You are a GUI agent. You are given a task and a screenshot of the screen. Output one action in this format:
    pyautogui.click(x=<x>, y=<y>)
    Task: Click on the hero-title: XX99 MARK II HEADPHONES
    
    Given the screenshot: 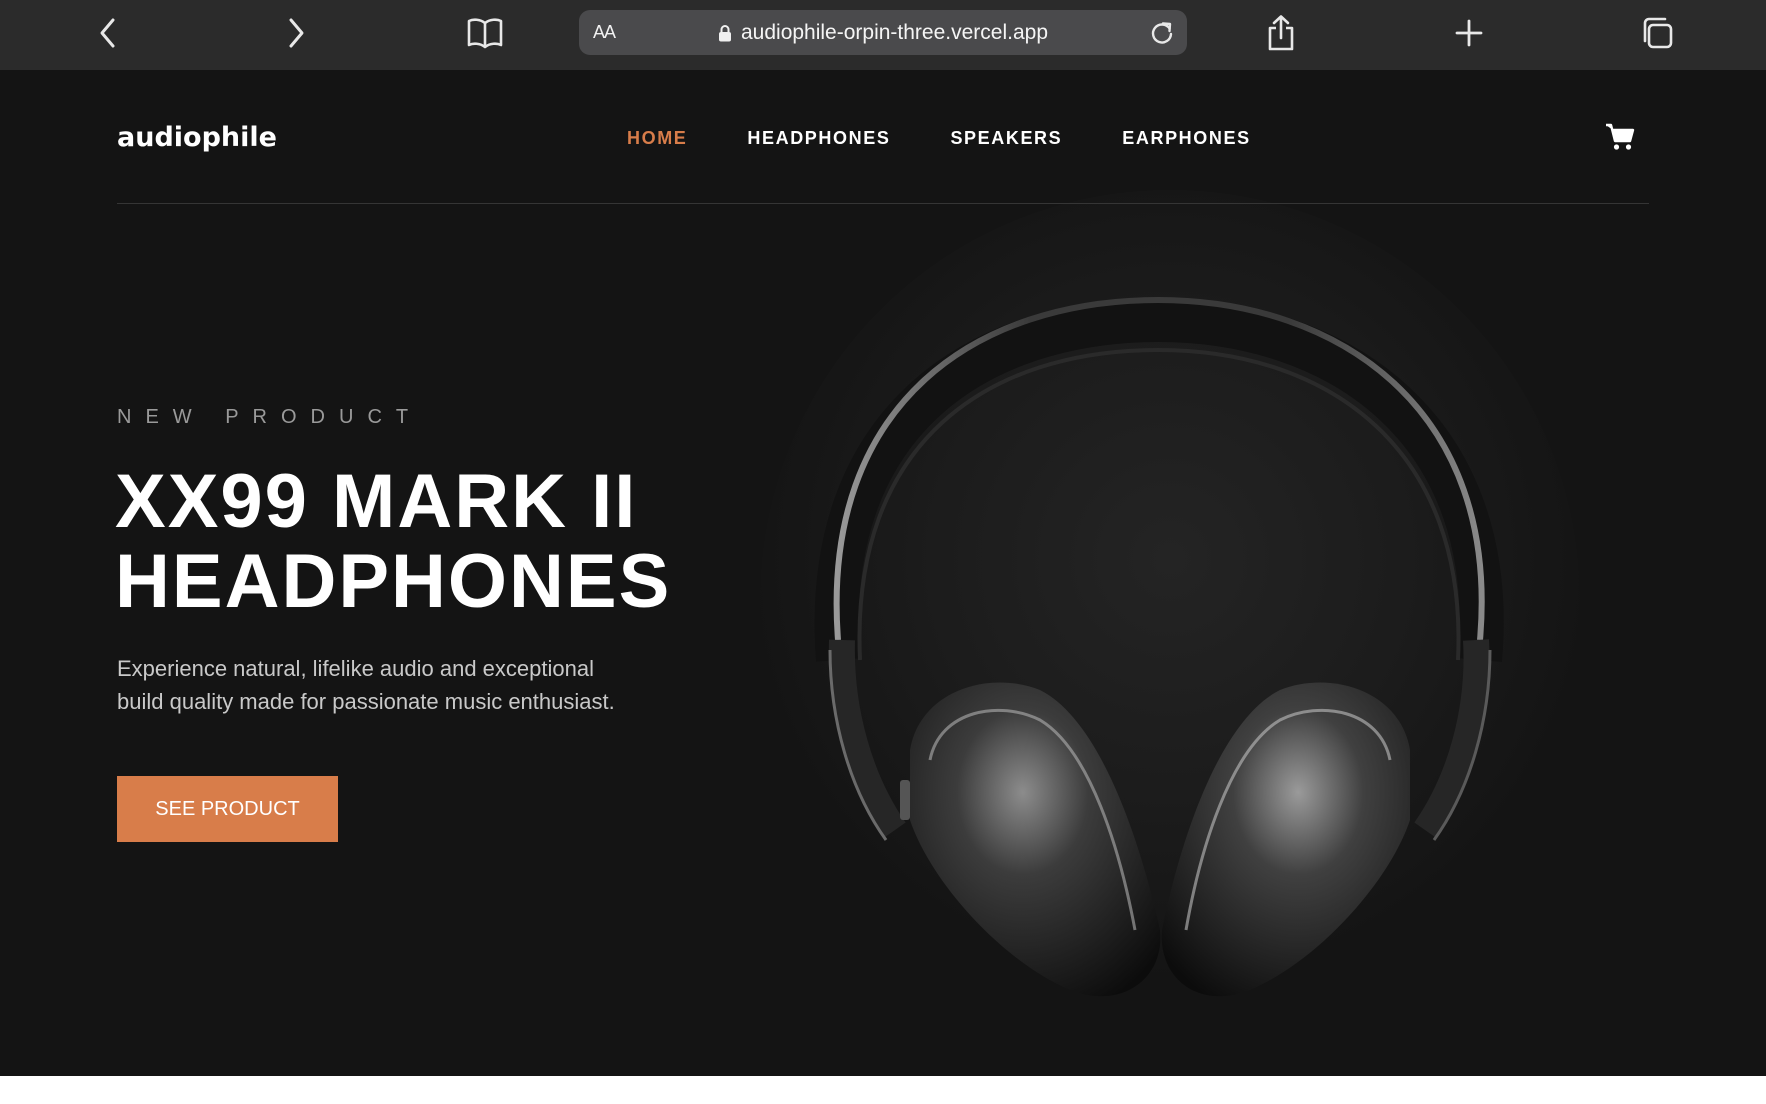 What is the action you would take?
    pyautogui.click(x=393, y=542)
    